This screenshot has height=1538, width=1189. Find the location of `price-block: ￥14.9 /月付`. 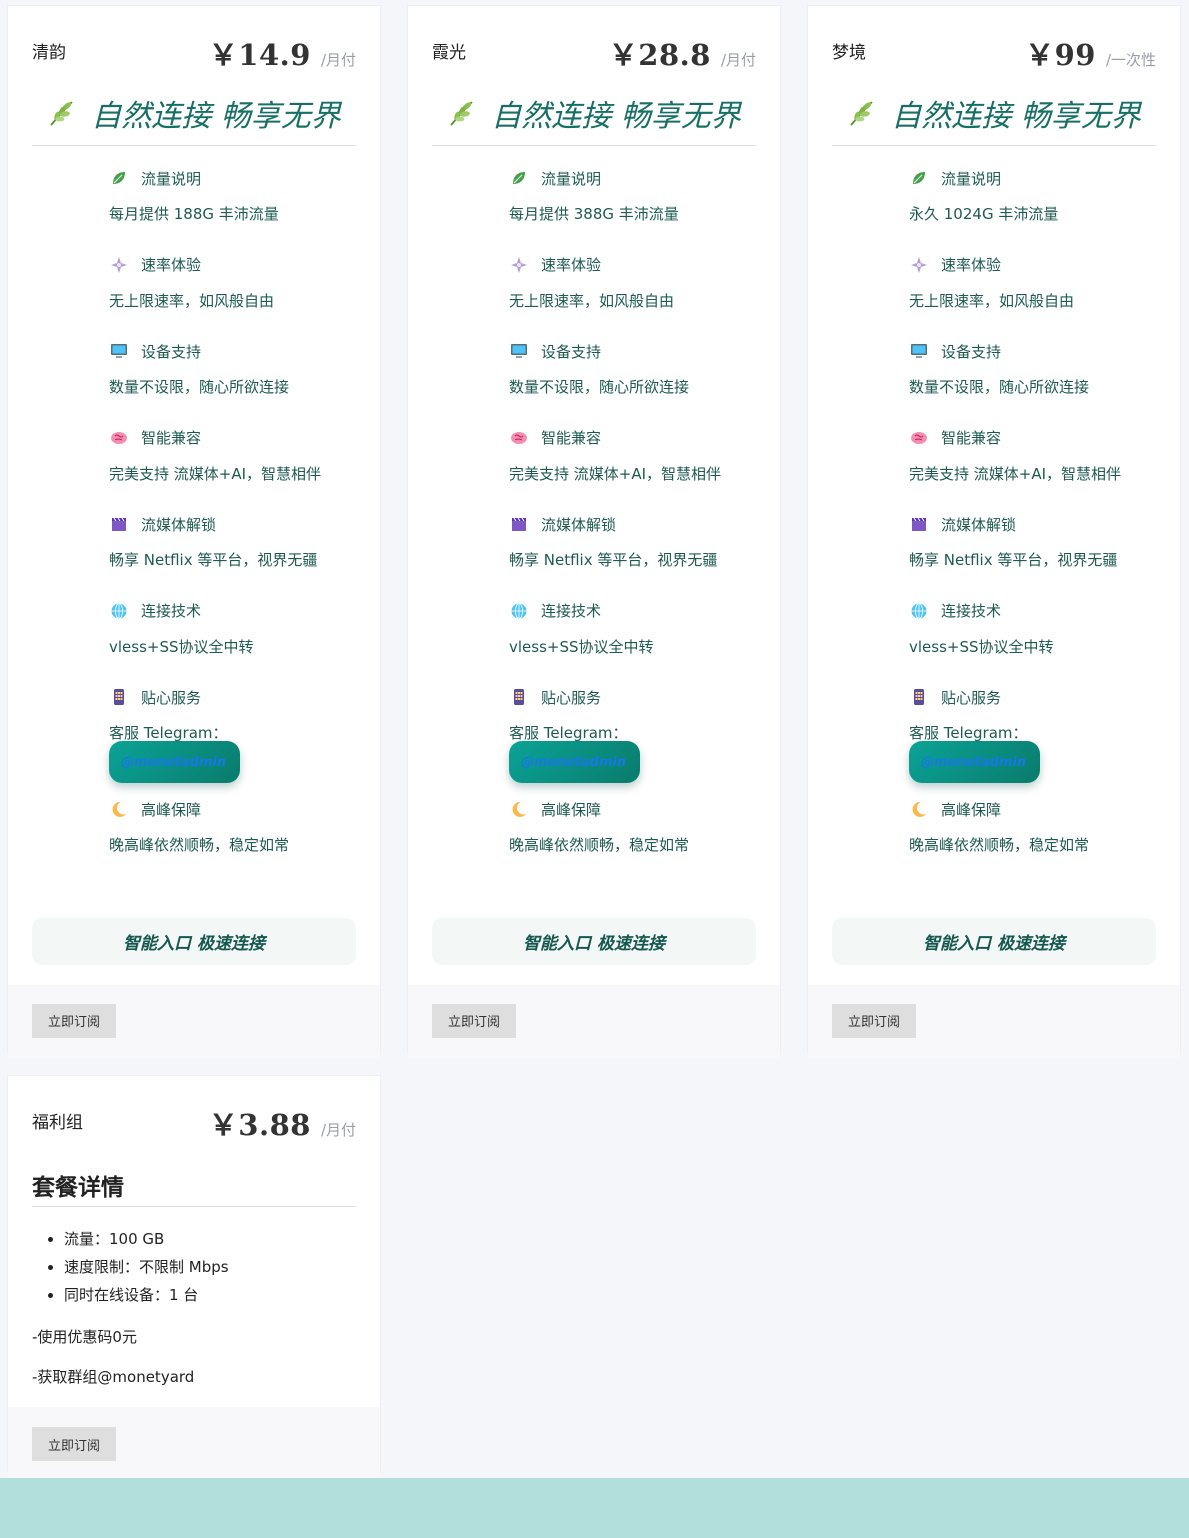

price-block: ￥14.9 /月付 is located at coordinates (282, 53).